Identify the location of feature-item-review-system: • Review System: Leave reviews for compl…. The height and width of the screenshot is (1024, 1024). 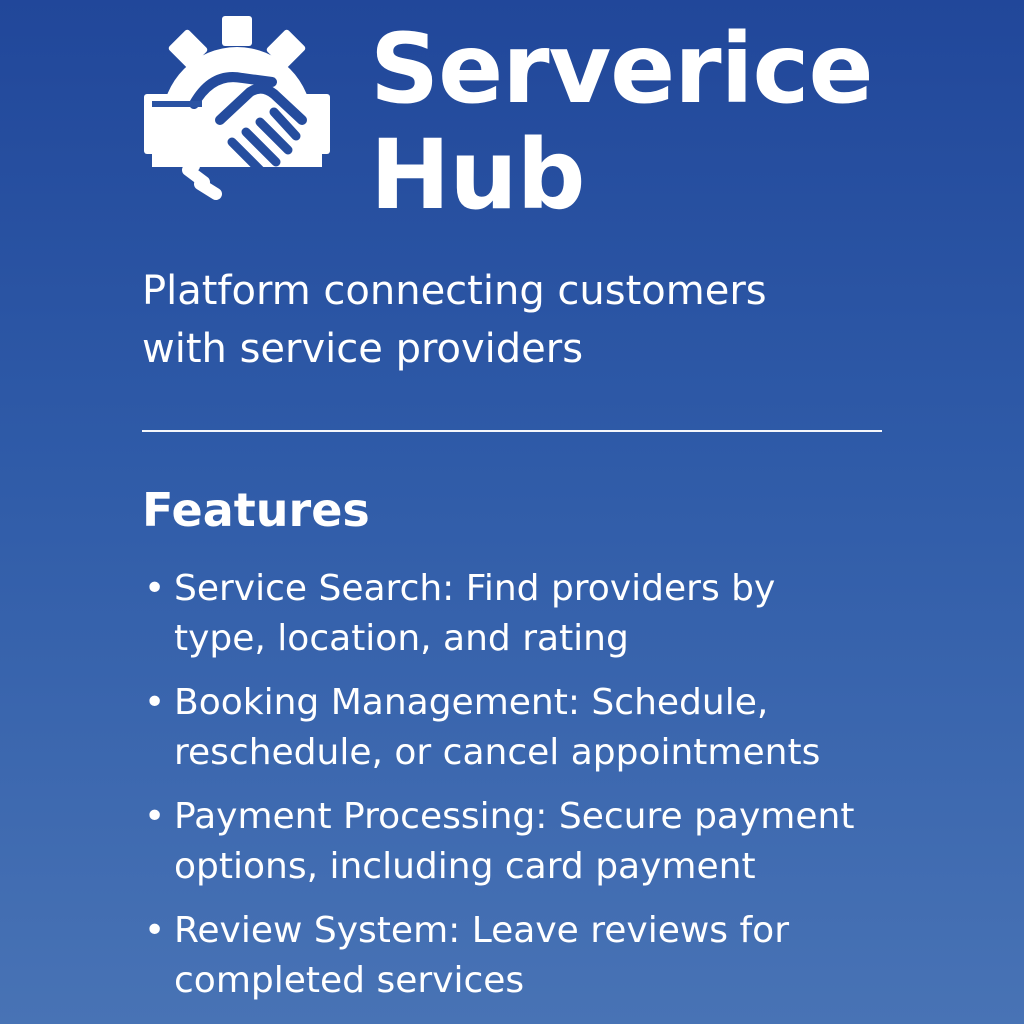
(532, 956).